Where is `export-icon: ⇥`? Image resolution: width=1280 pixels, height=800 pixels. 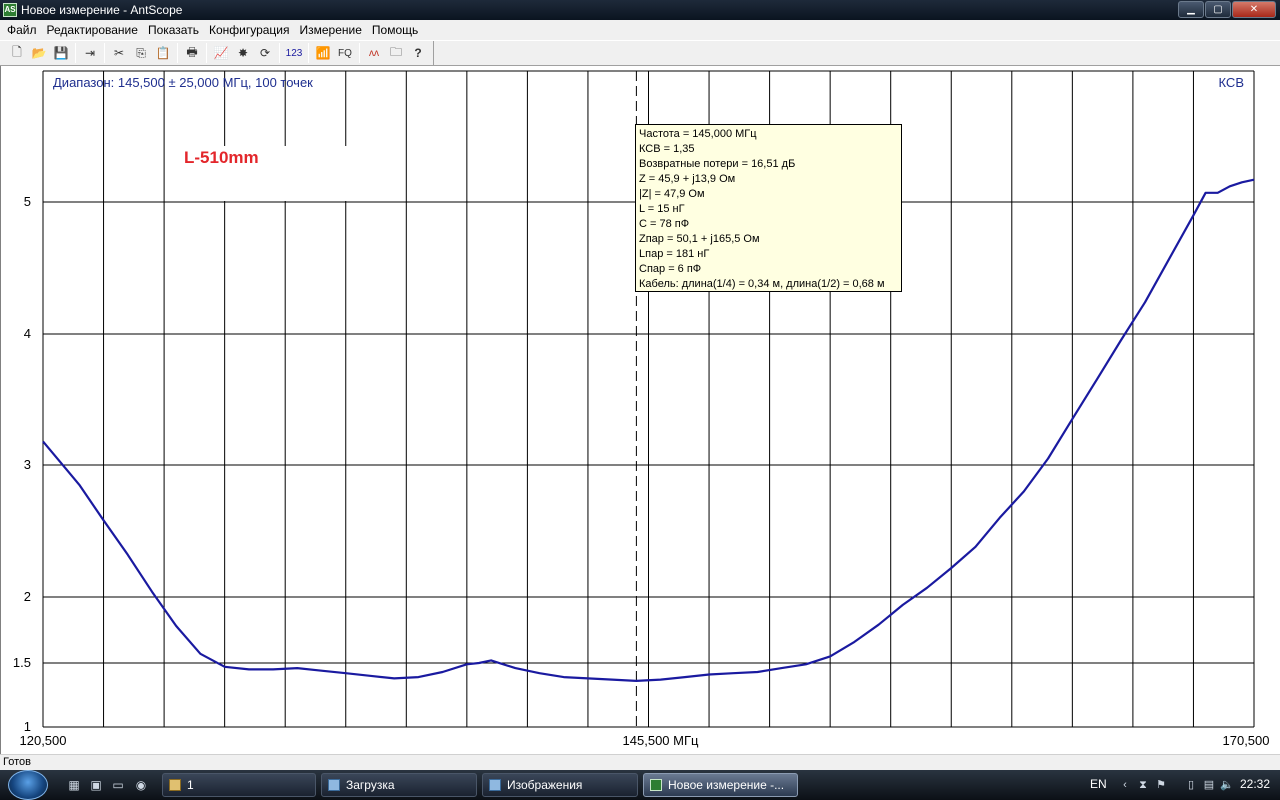 export-icon: ⇥ is located at coordinates (90, 53).